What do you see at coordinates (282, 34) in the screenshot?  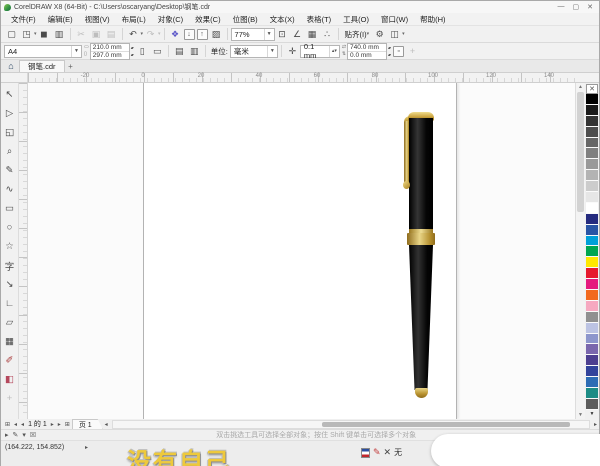 I see `fullscreen-button: ⊡` at bounding box center [282, 34].